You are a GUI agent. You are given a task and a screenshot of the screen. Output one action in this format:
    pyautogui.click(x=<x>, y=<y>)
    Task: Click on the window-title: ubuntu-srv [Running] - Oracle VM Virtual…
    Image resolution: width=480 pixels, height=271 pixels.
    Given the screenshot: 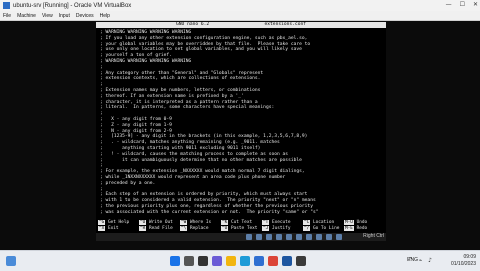 What is the action you would take?
    pyautogui.click(x=72, y=5)
    